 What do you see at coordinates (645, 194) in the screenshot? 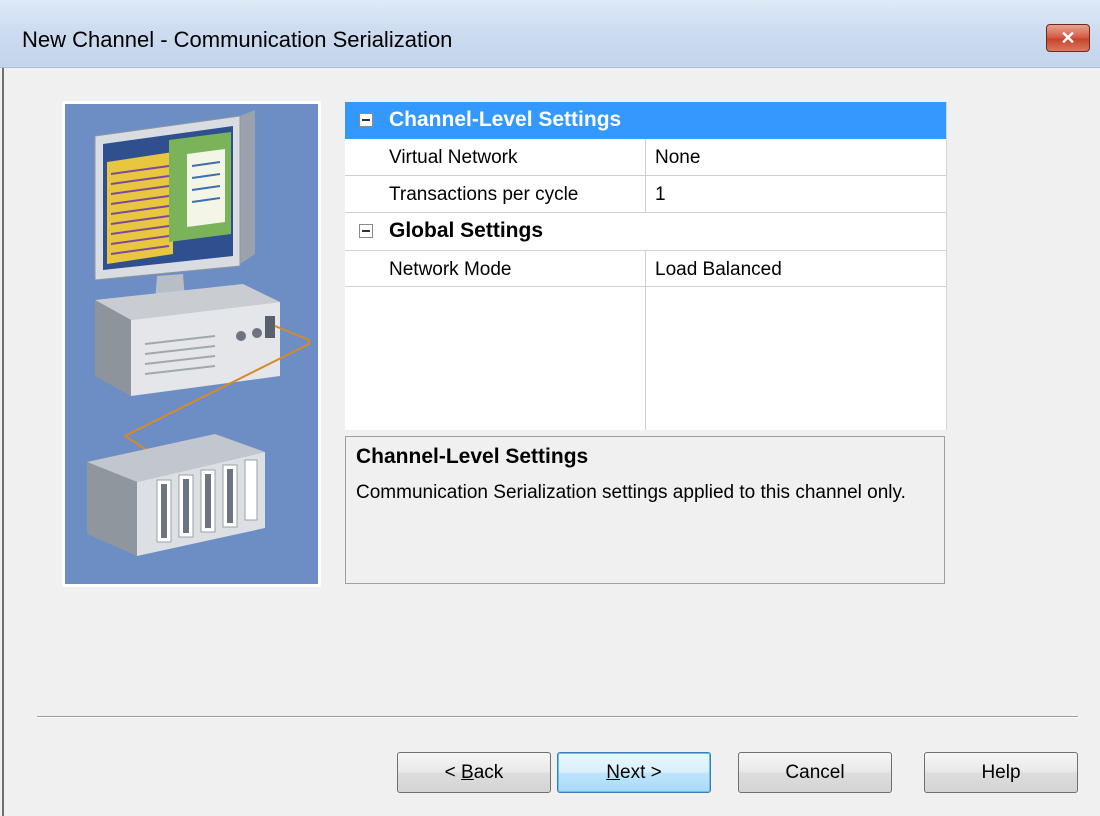
I see `property-row-transactions-per-cycle: Transactions per cycle 1` at bounding box center [645, 194].